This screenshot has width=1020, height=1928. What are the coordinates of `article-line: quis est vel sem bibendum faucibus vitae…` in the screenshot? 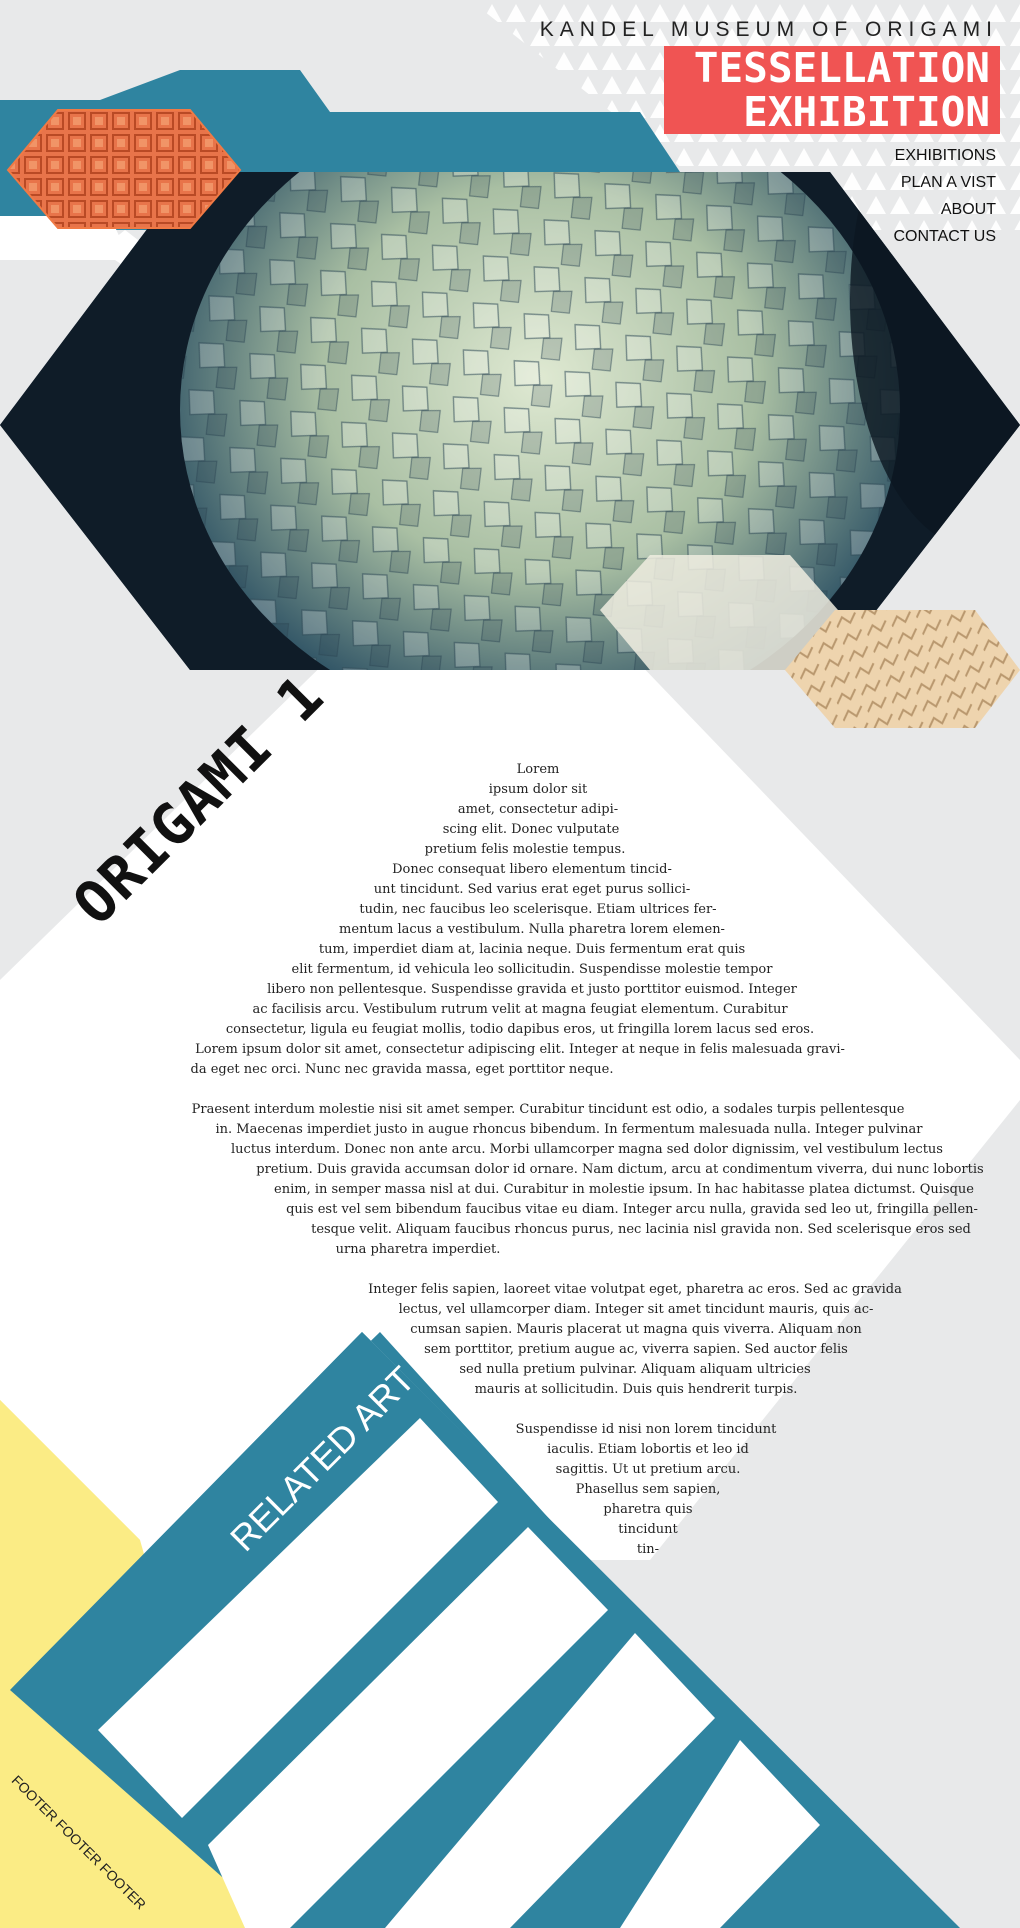 It's located at (632, 1209).